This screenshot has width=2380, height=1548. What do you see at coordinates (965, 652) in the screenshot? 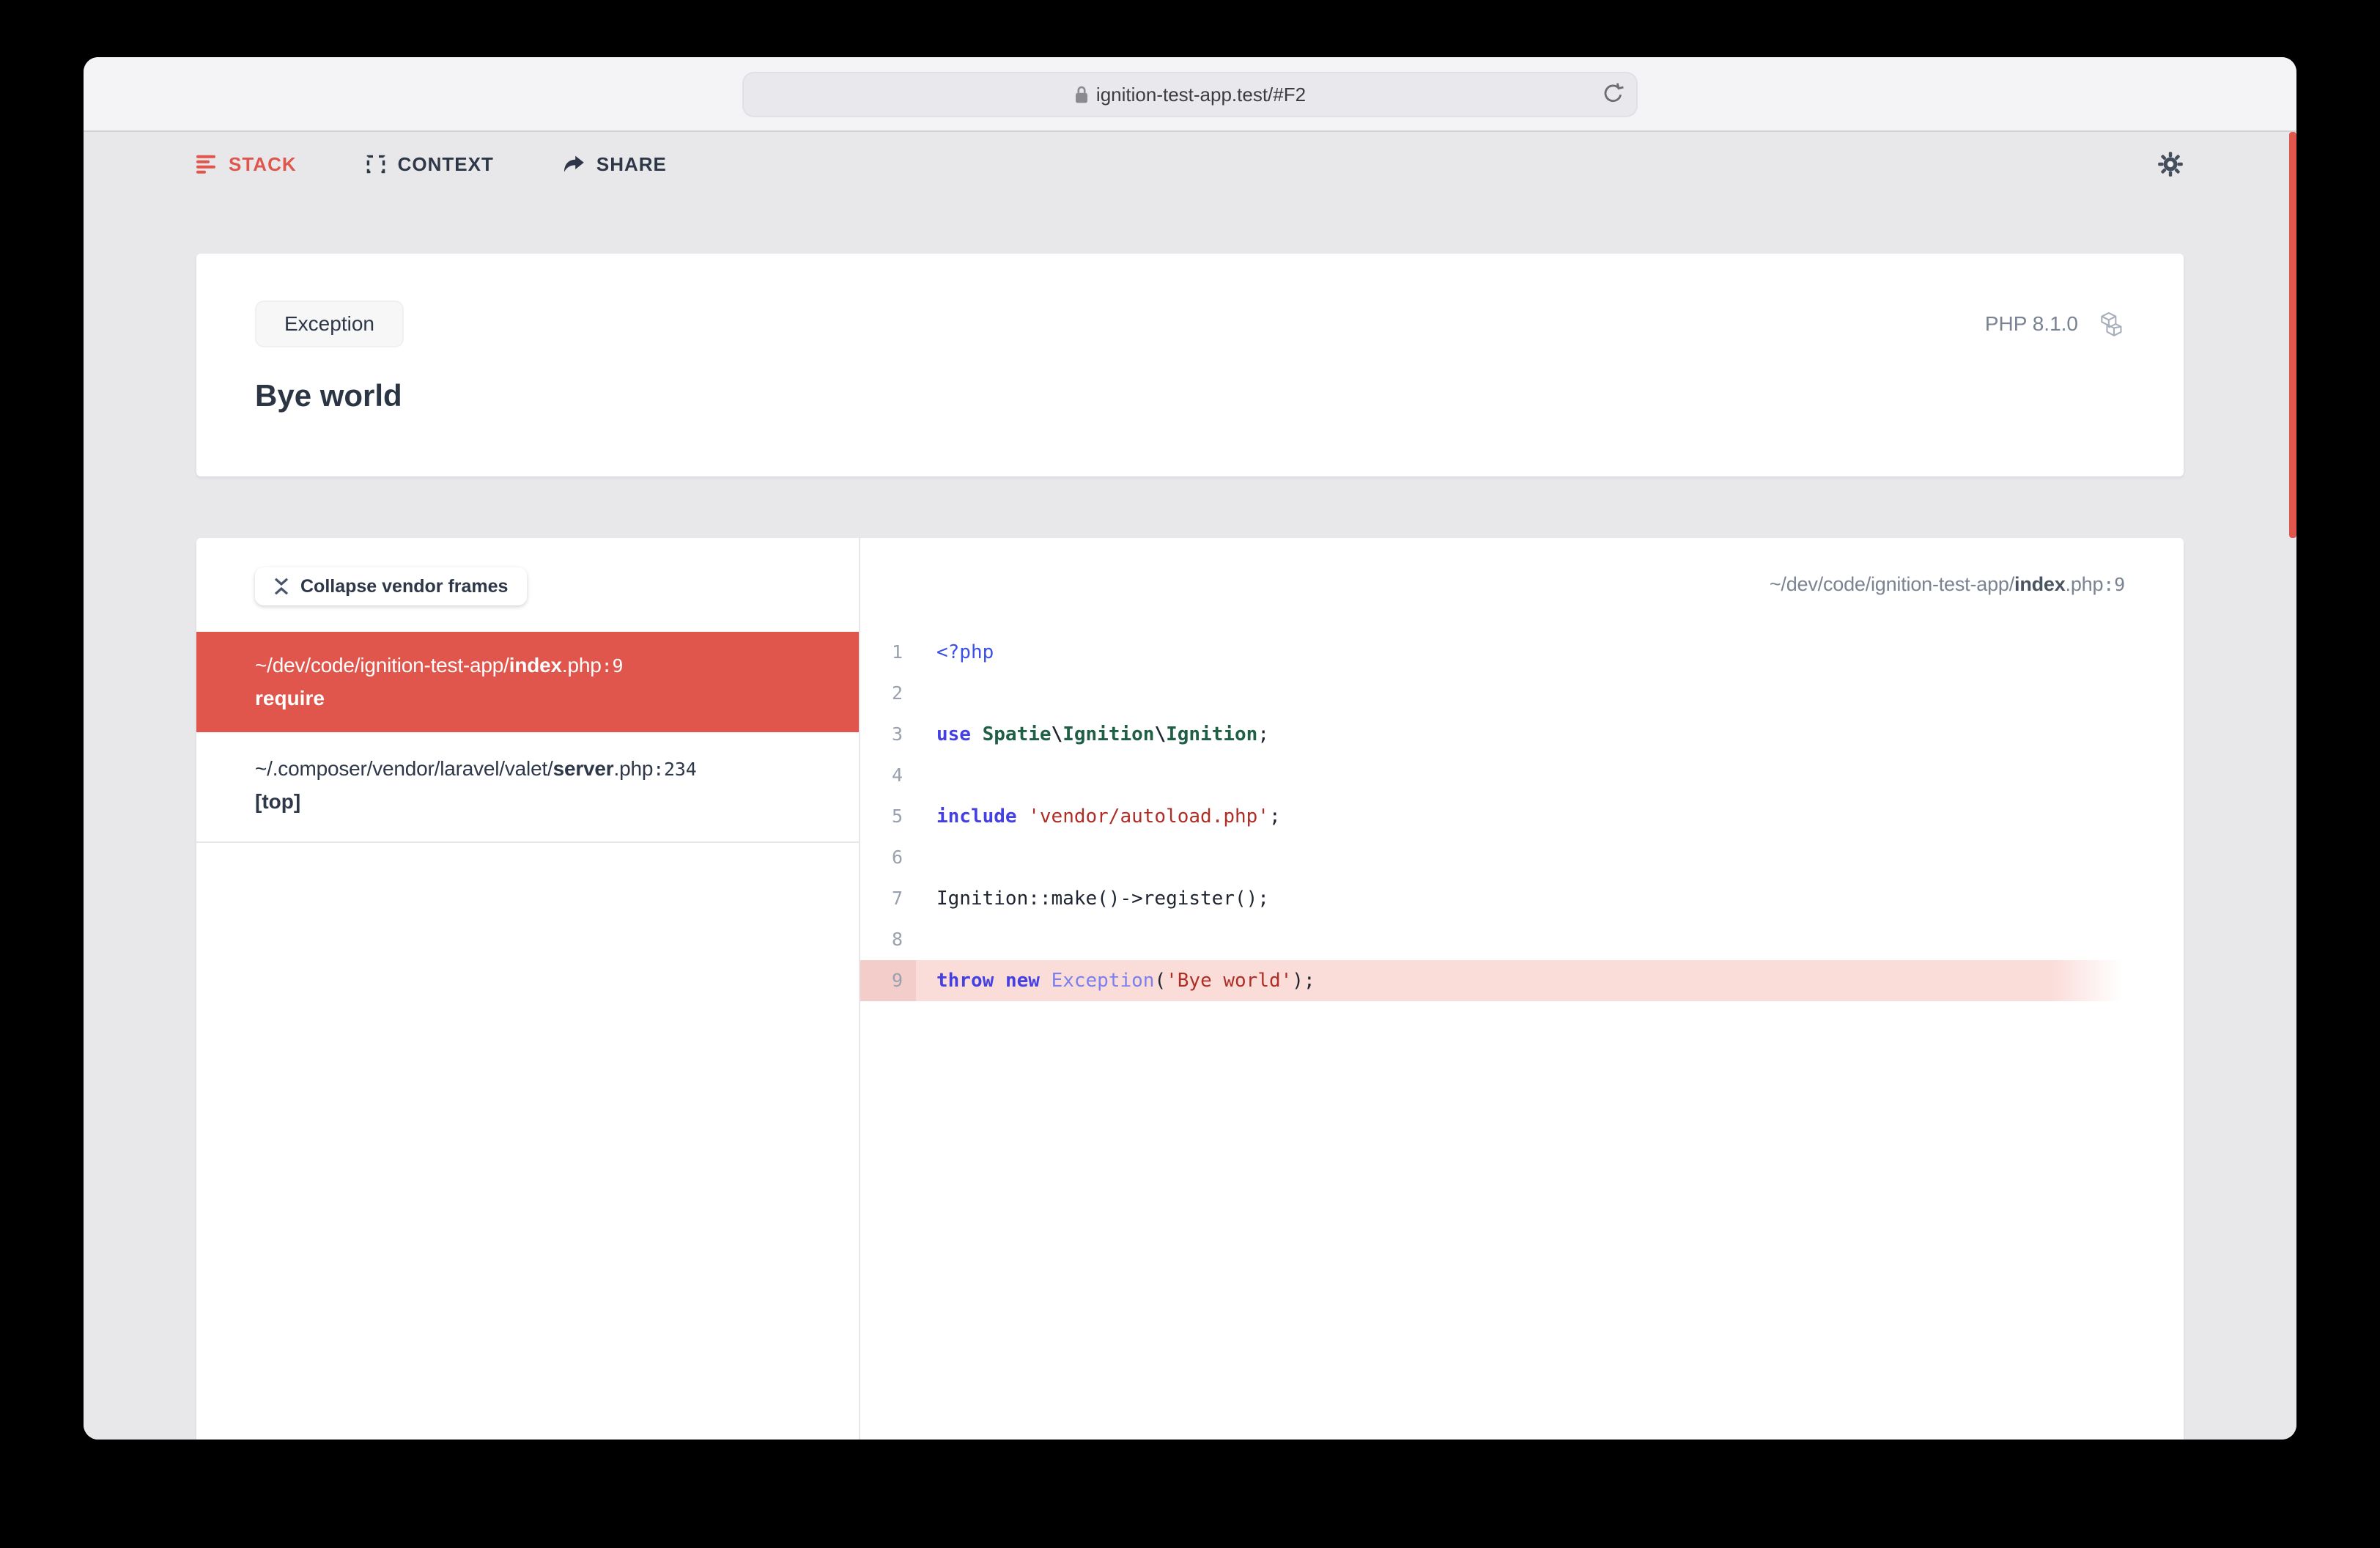
I see `code-text: <?php` at bounding box center [965, 652].